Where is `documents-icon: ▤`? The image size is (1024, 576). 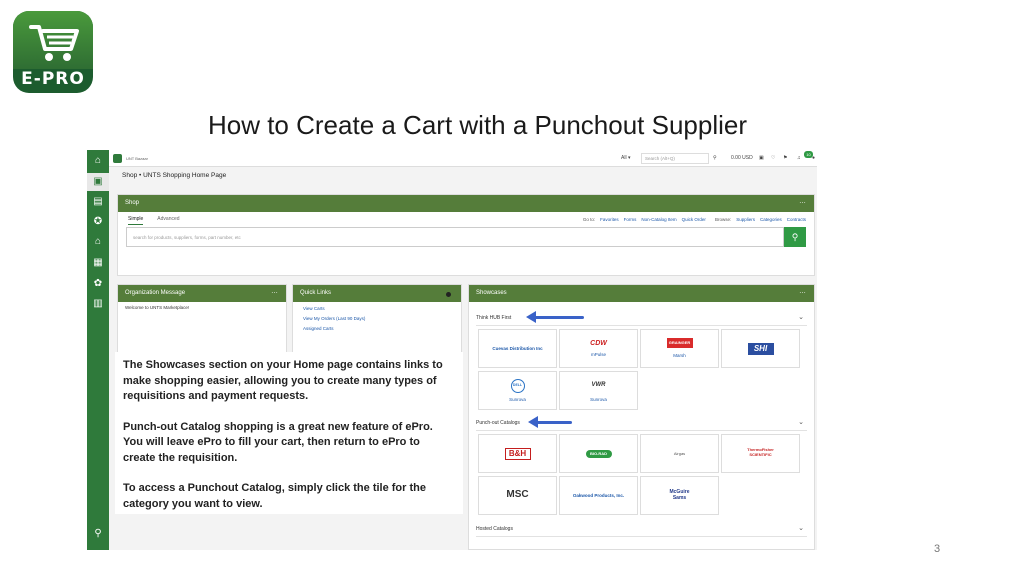
documents-icon: ▤ is located at coordinates (98, 202).